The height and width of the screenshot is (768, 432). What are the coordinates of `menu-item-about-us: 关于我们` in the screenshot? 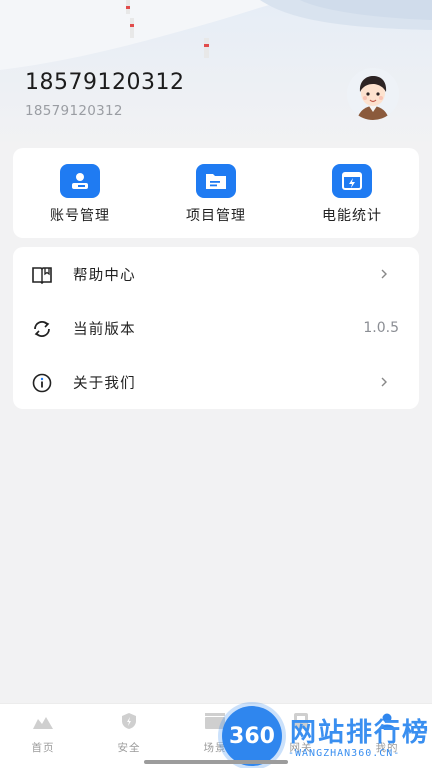 It's located at (216, 382).